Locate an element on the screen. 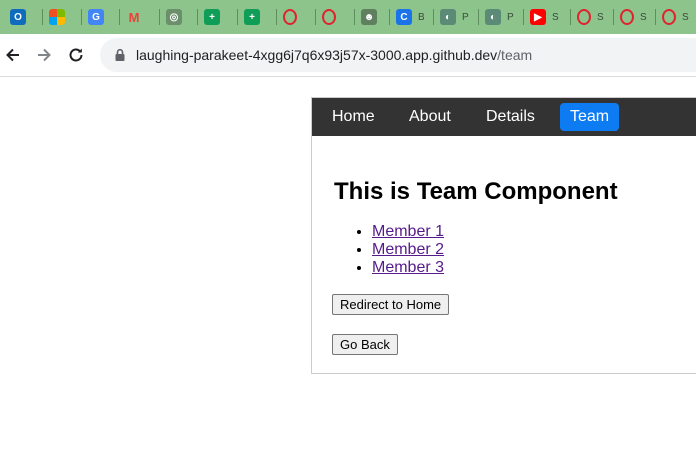  redirect-home-button: Redirect to Home is located at coordinates (391, 304).